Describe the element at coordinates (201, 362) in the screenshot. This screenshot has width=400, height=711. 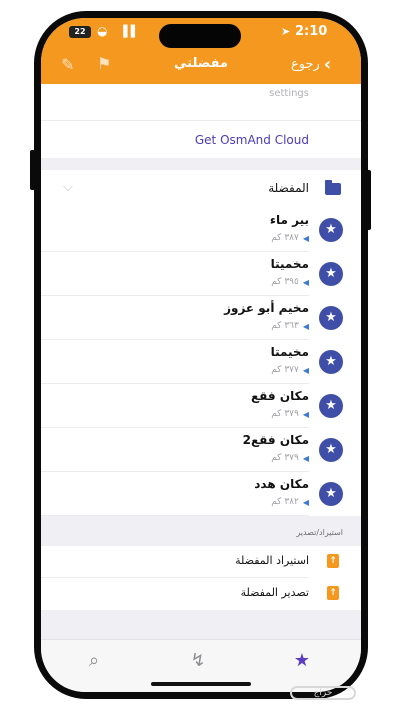
I see `favorite-item: مخيمتا ◀ ٣٧٧ كم ★` at that location.